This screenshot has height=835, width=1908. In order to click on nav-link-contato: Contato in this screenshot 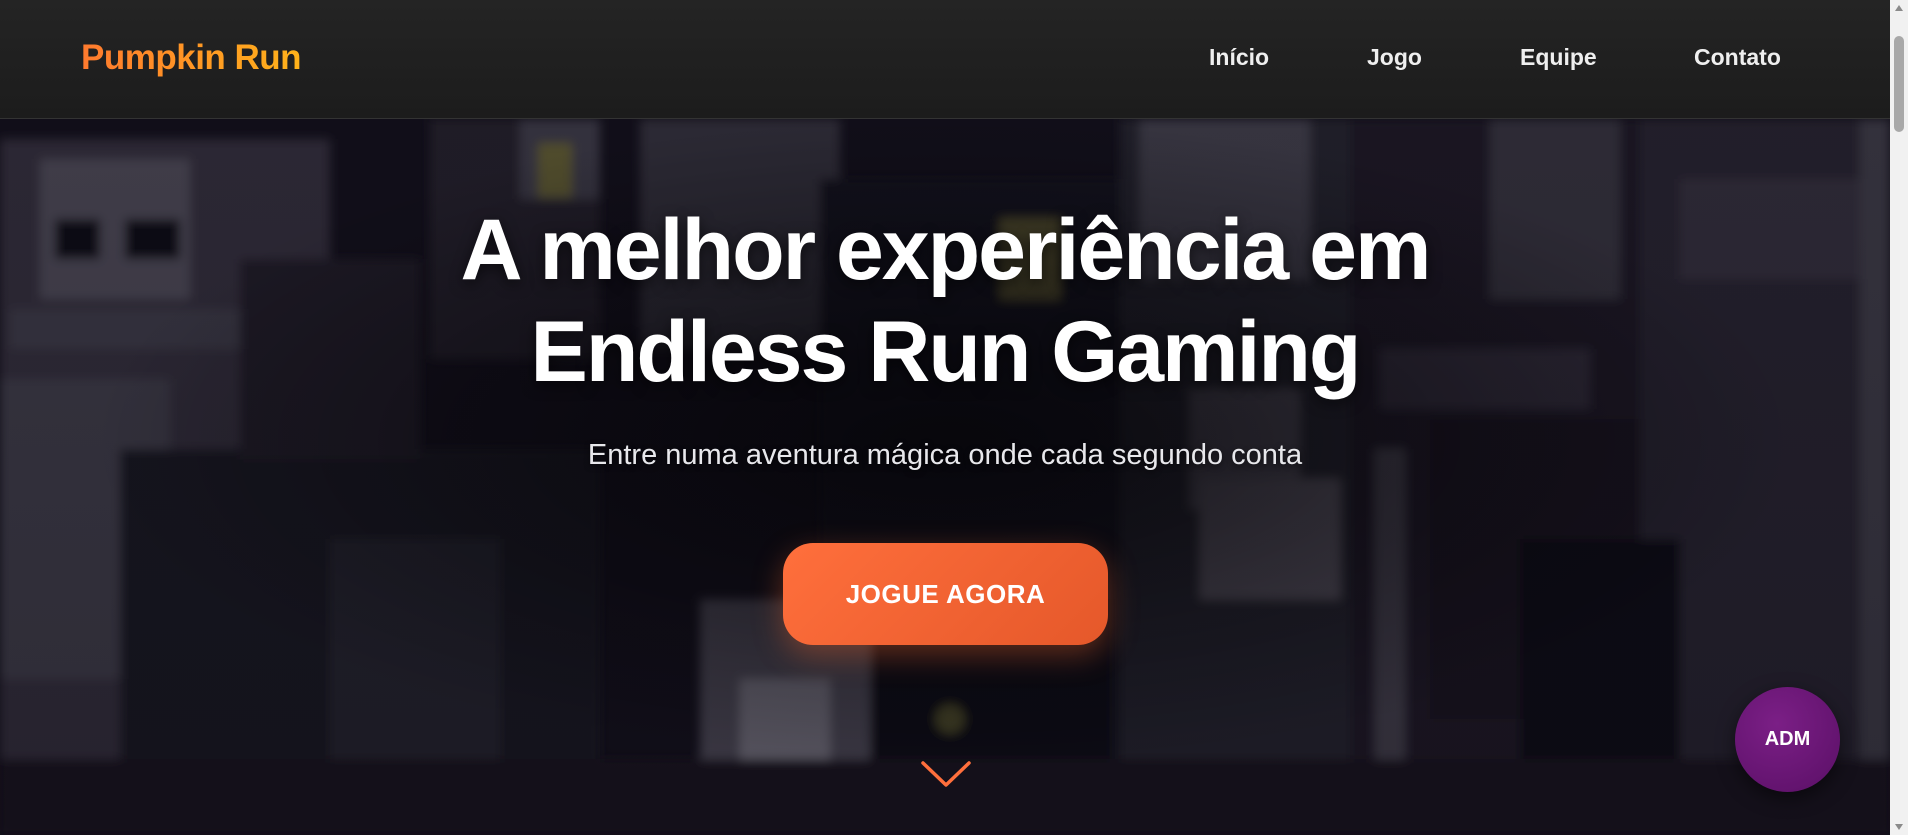, I will do `click(1737, 57)`.